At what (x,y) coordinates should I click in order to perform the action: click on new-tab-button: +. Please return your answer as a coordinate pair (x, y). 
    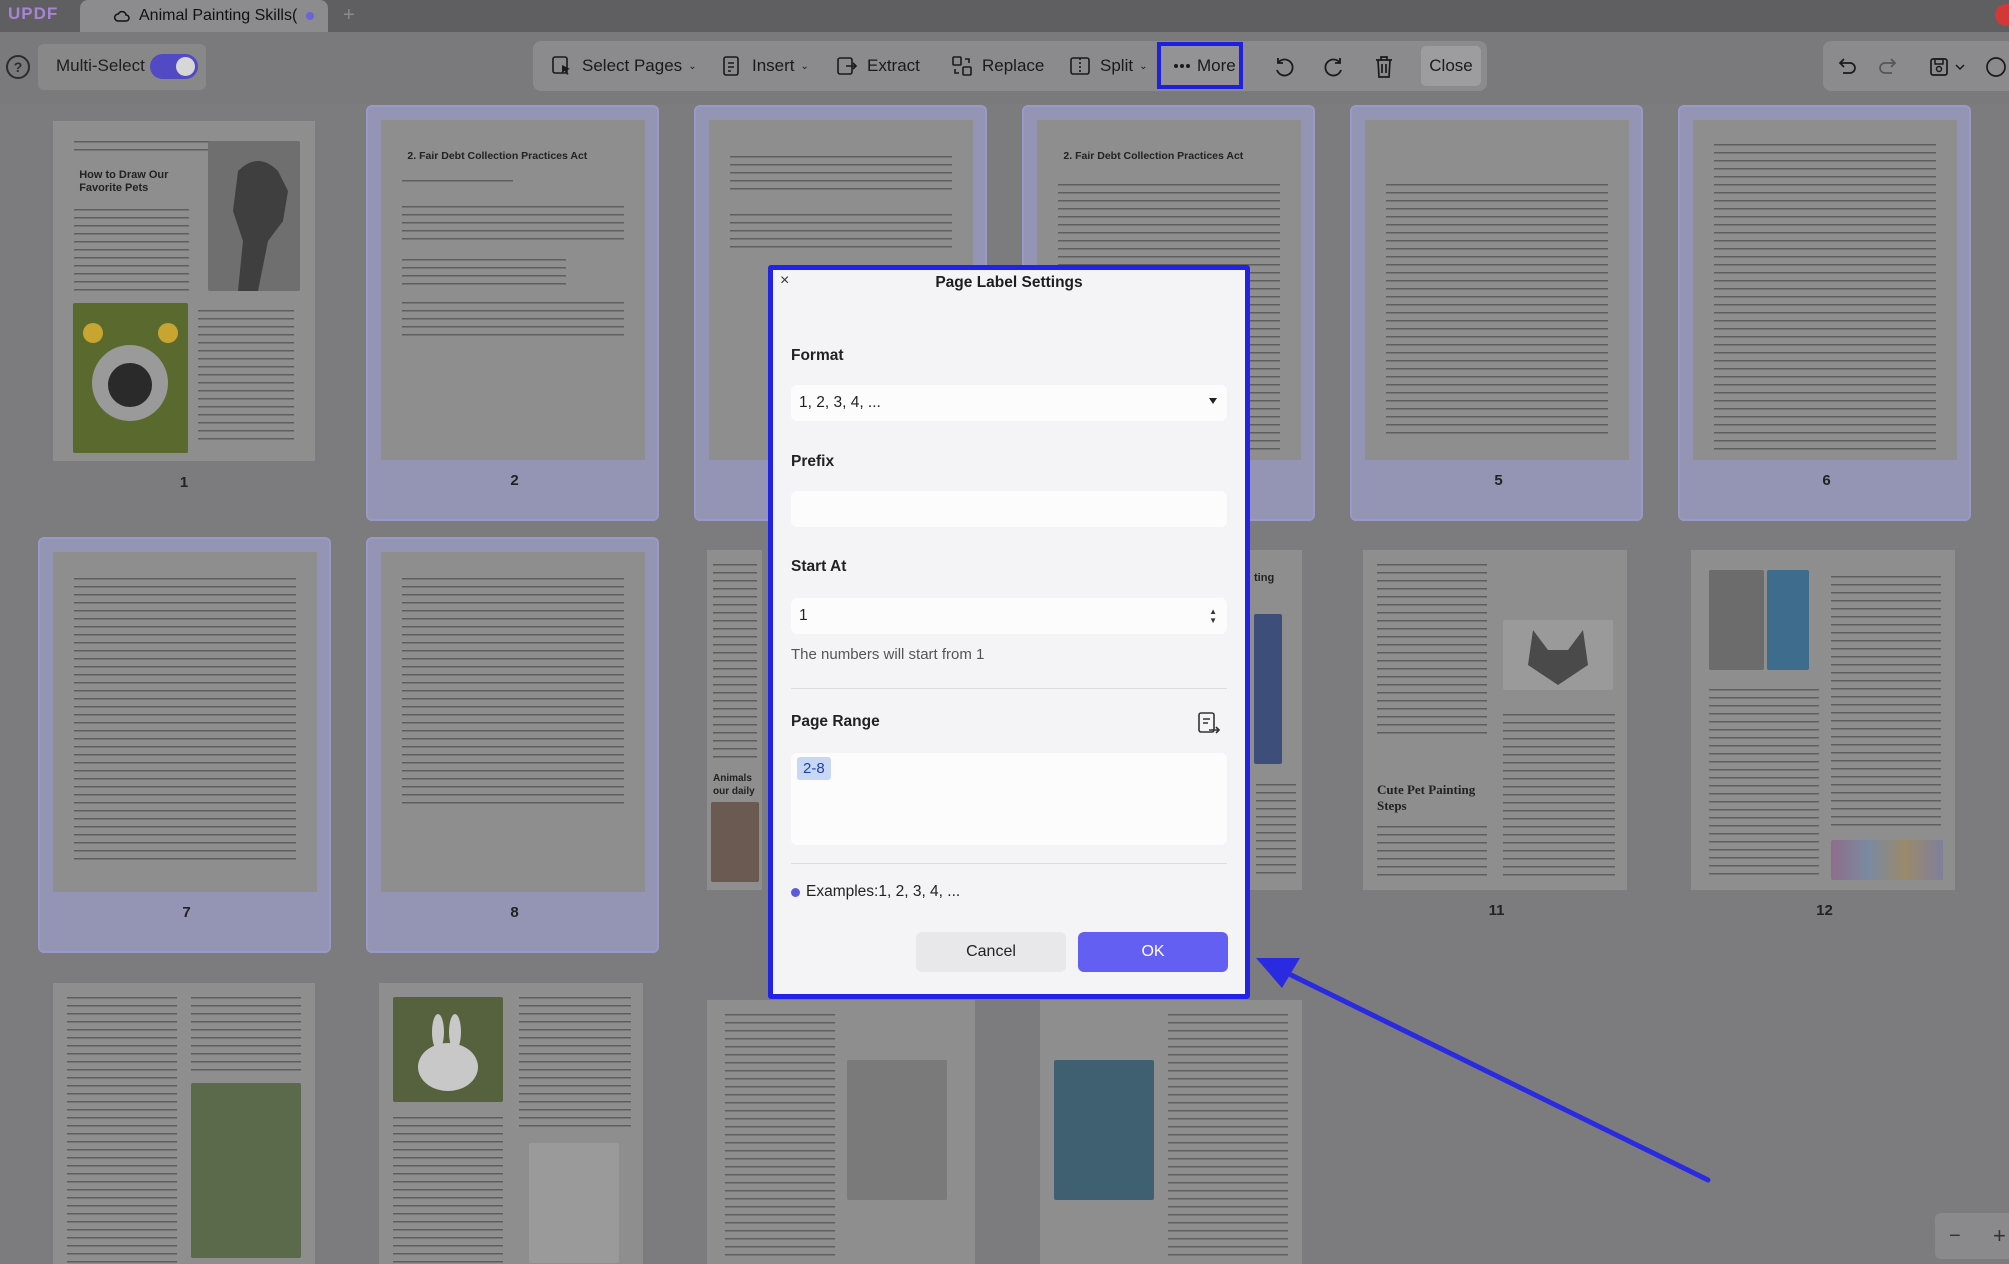
    Looking at the image, I should click on (349, 15).